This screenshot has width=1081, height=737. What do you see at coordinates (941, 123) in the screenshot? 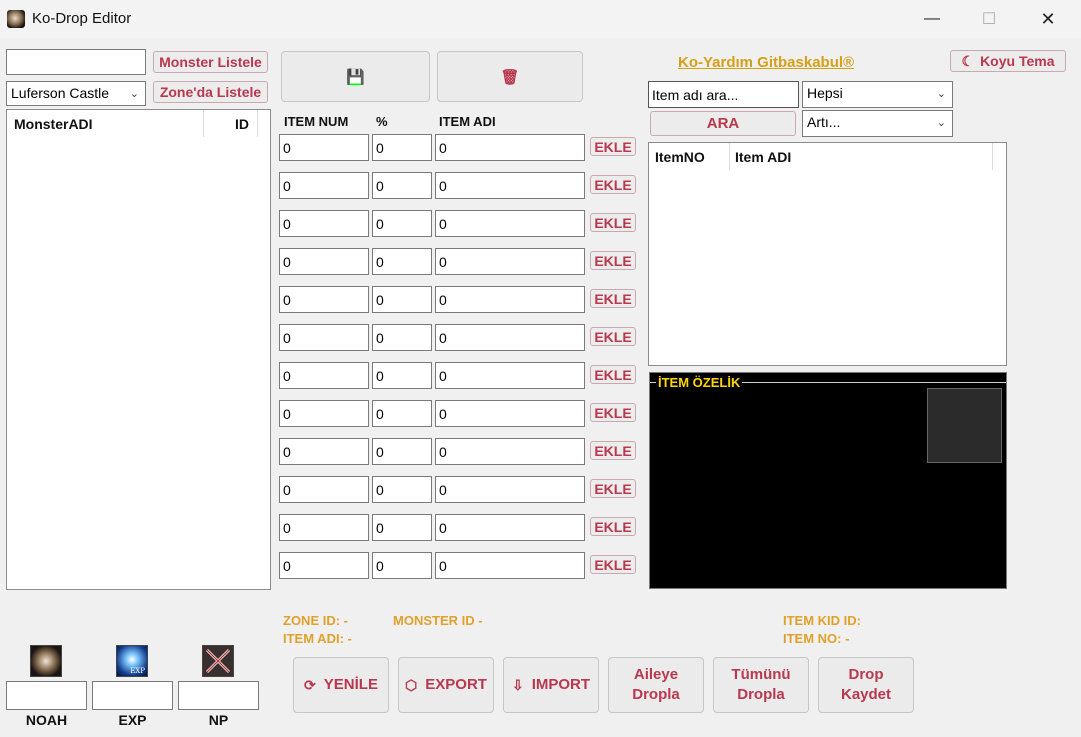
I see `chevron-down-icon: ⌄` at bounding box center [941, 123].